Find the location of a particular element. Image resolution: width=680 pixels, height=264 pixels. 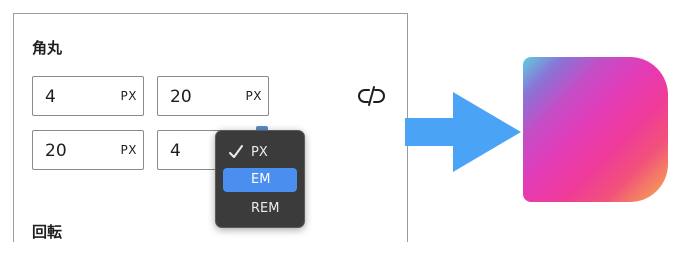

bottom-left-radius-value: 20 is located at coordinates (56, 151).